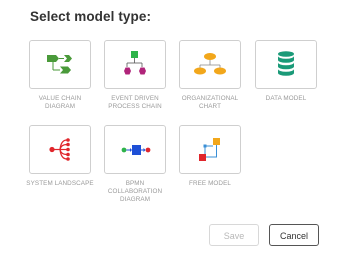 This screenshot has height=277, width=347. What do you see at coordinates (210, 183) in the screenshot?
I see `model-option-label: FREE MODEL` at bounding box center [210, 183].